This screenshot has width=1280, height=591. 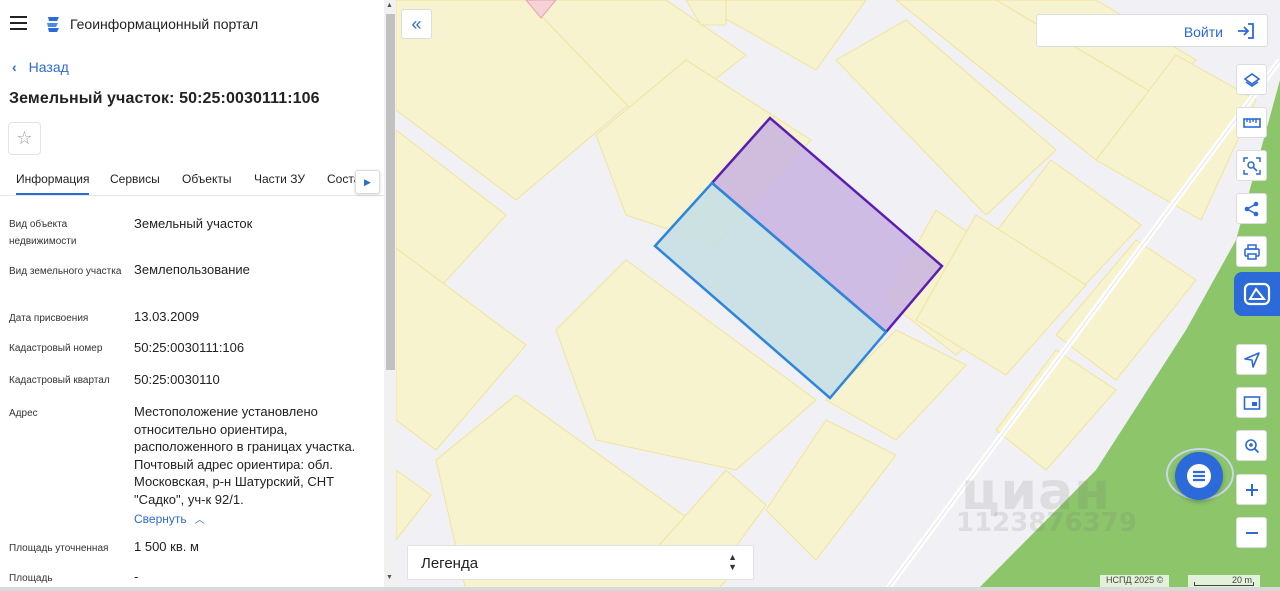 I want to click on collapse-panel-button: «, so click(x=416, y=24).